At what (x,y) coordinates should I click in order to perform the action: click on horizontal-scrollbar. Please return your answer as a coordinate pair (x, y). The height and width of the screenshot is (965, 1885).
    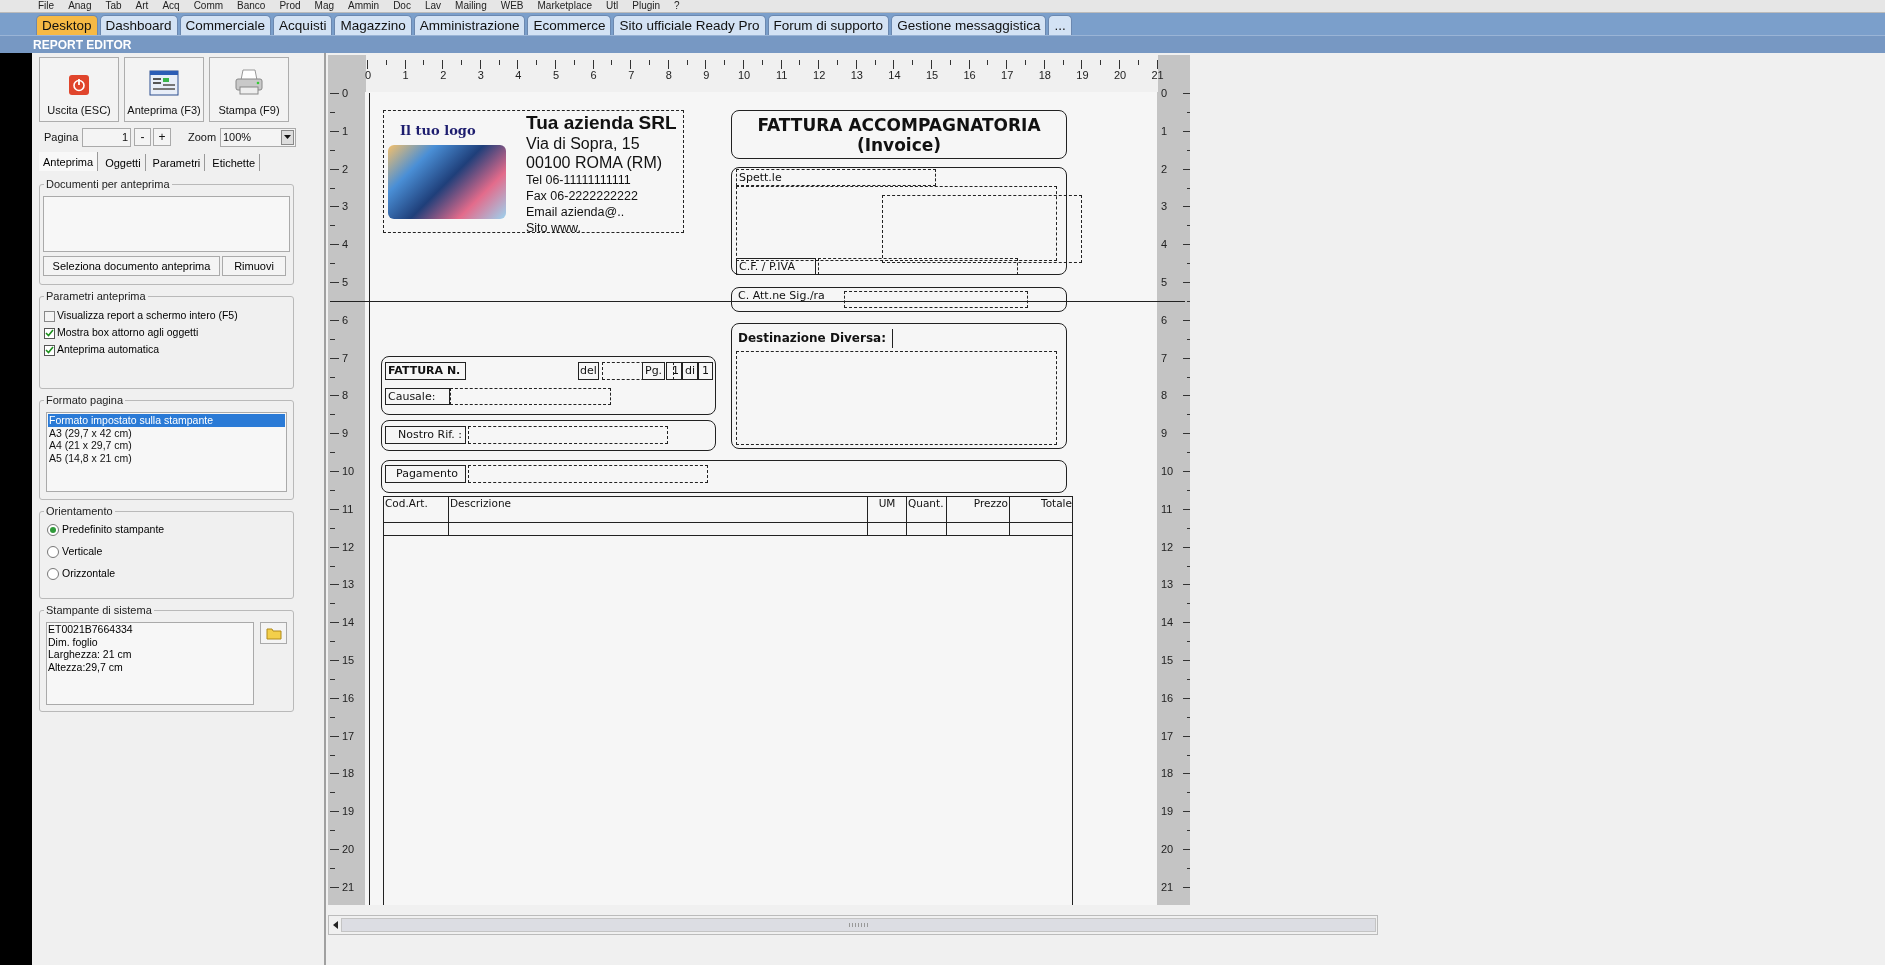
    Looking at the image, I should click on (853, 925).